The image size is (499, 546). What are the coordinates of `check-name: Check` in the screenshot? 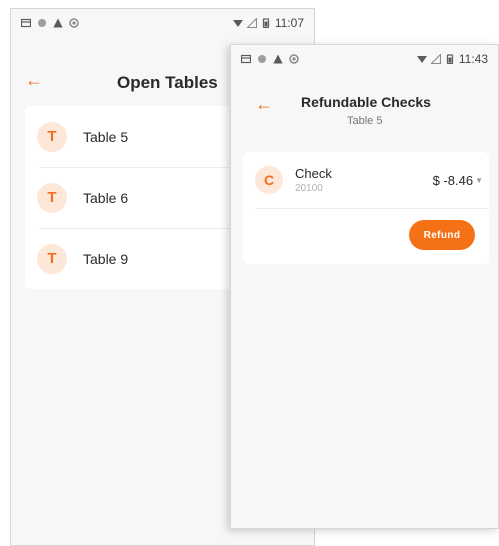 It's located at (313, 173).